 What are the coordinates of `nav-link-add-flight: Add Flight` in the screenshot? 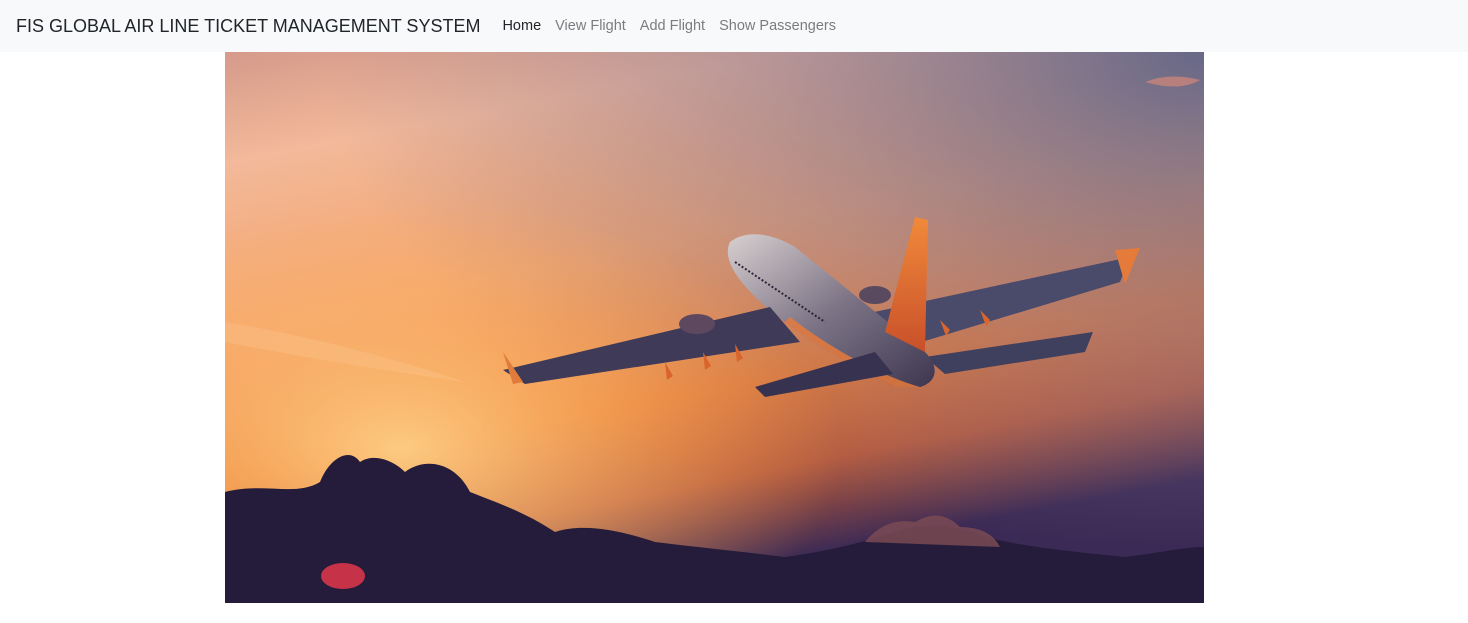 It's located at (672, 26).